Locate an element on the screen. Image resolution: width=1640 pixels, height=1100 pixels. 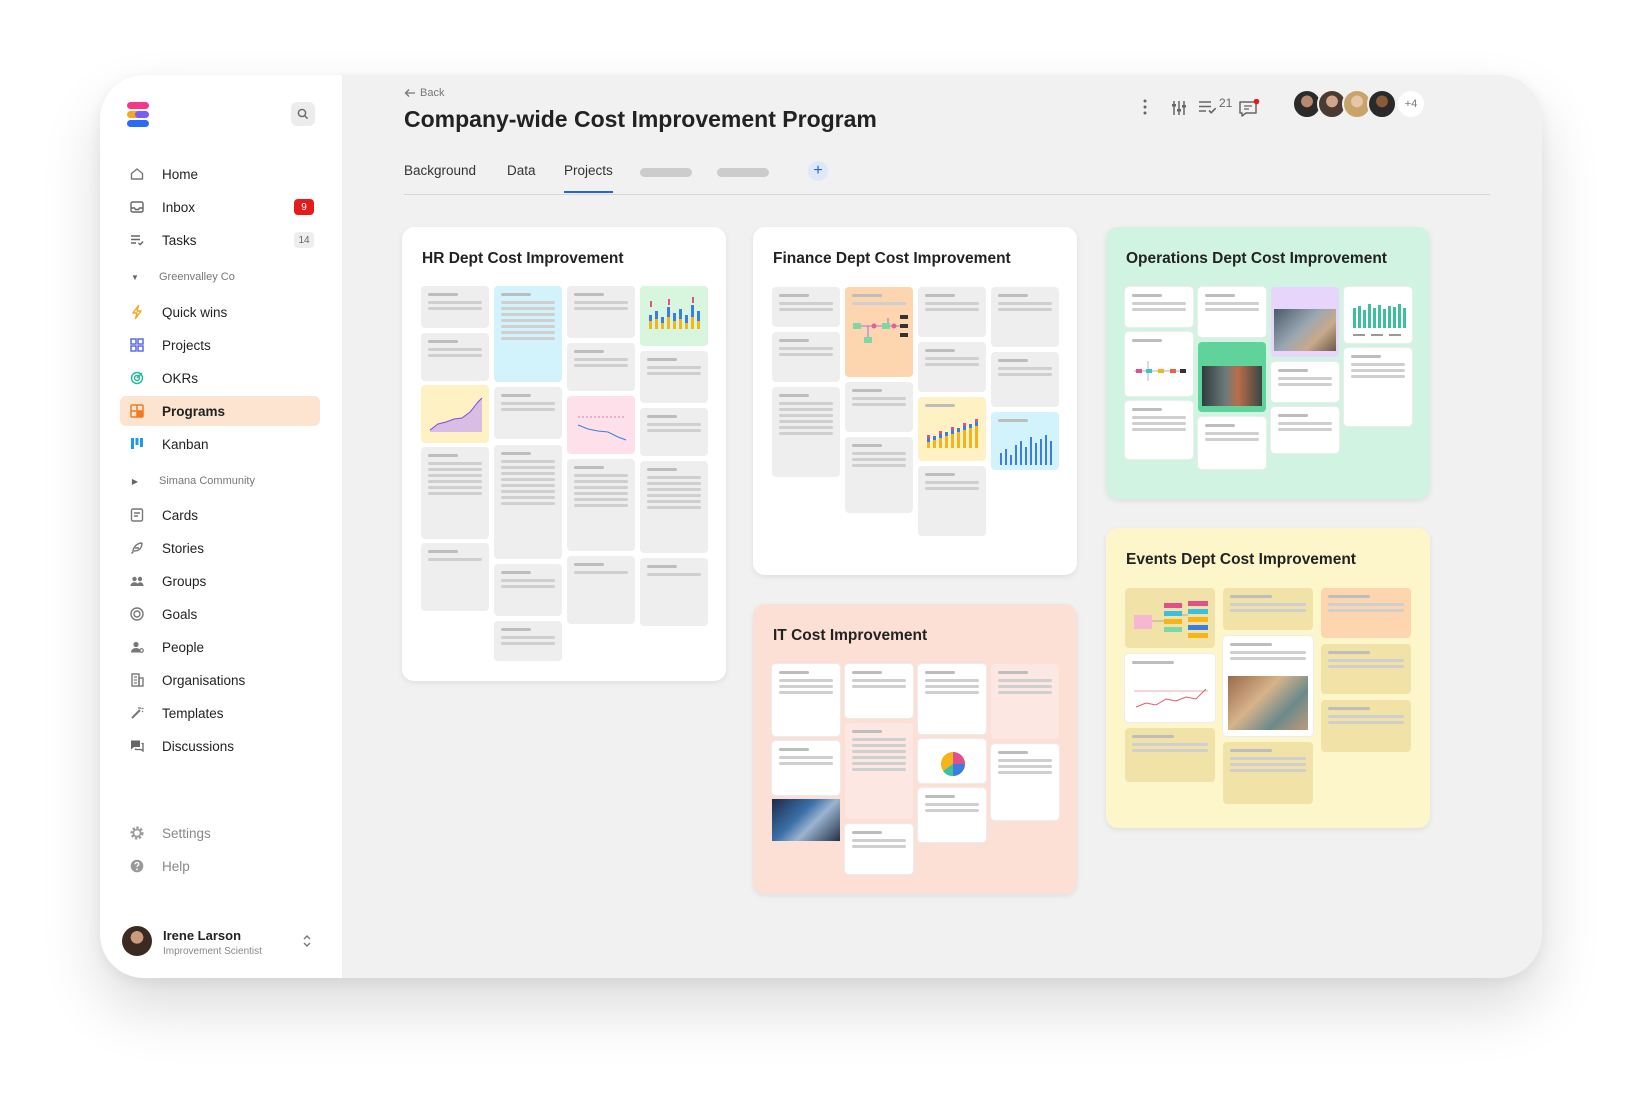
back-label: Back is located at coordinates (432, 93).